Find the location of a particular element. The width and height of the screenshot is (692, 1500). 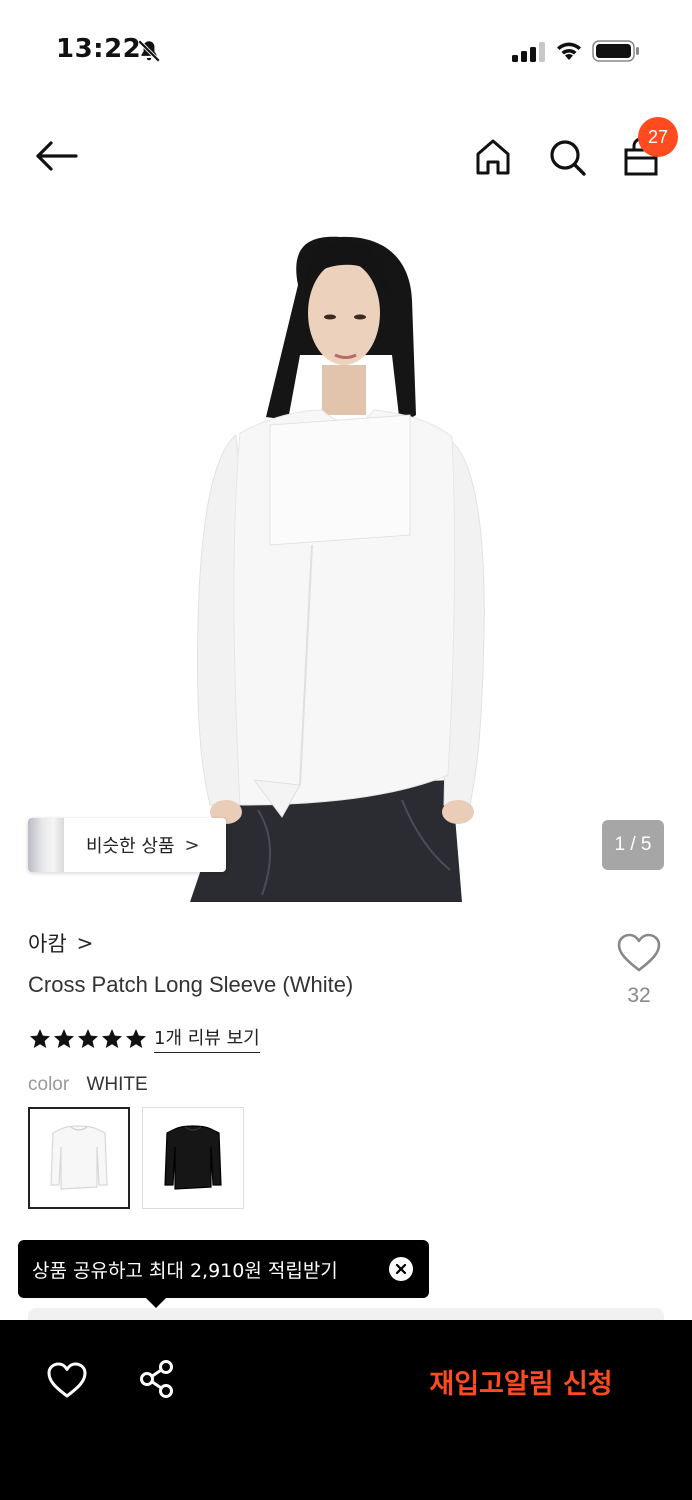

swatch-black is located at coordinates (193, 1158).